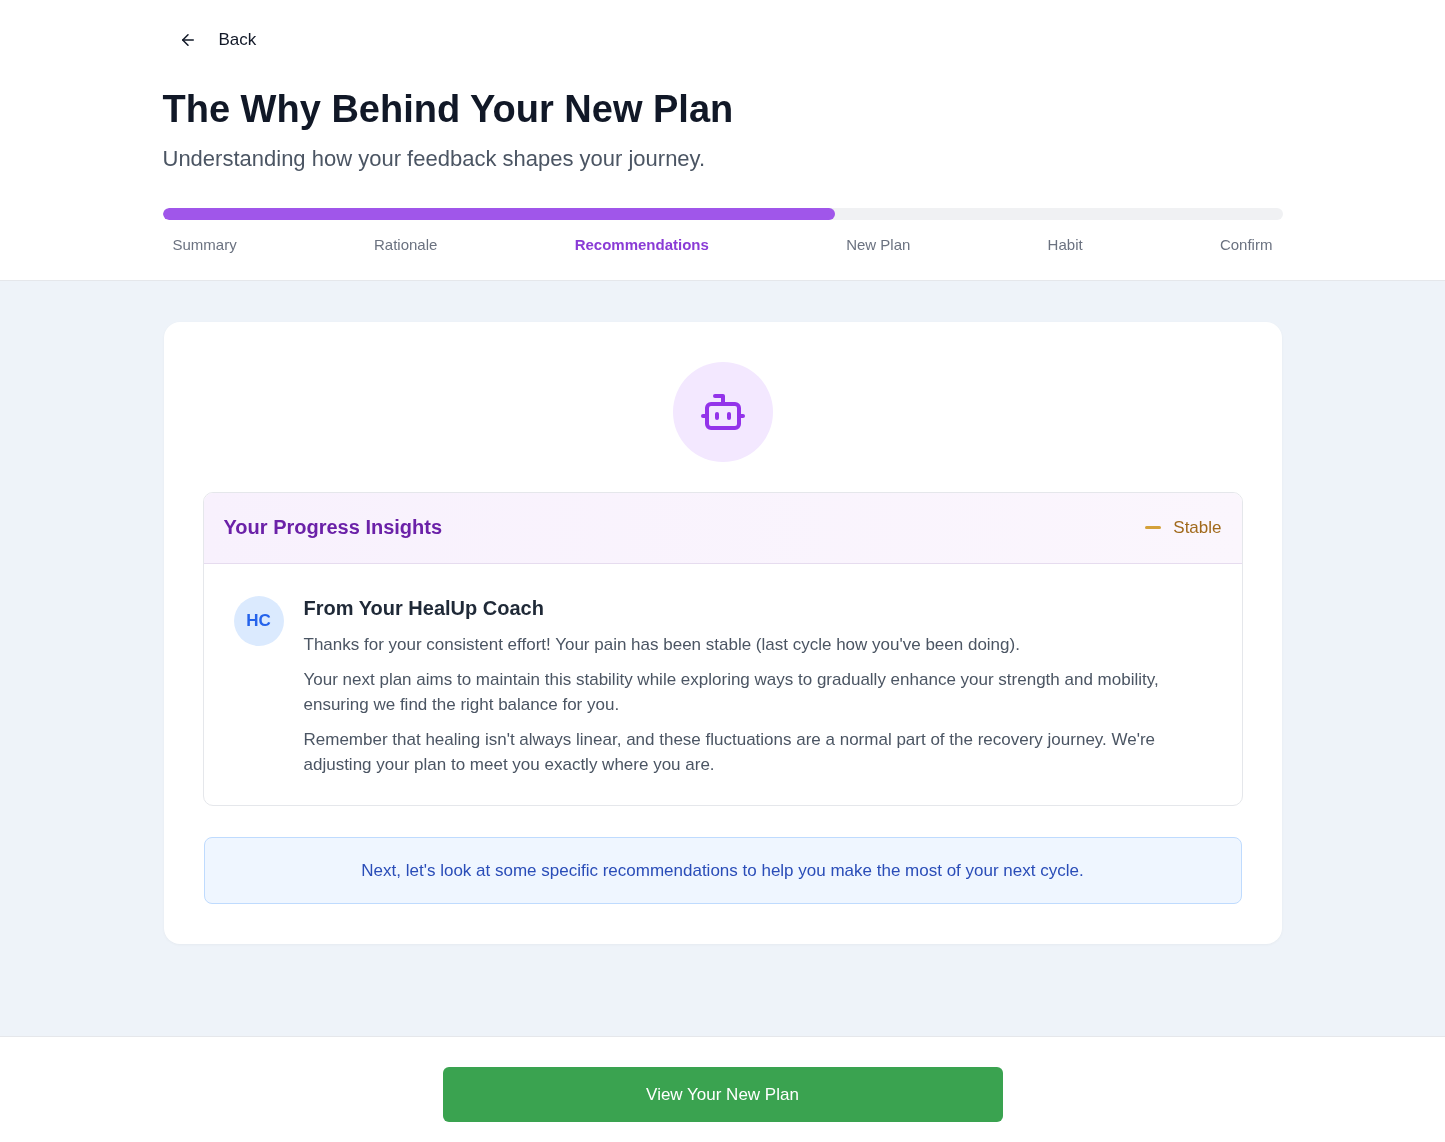 The image size is (1445, 1142). Describe the element at coordinates (722, 870) in the screenshot. I see `next-note-text: Next, let's look at some specific recommendations to help you make the most of your next cycle.` at that location.